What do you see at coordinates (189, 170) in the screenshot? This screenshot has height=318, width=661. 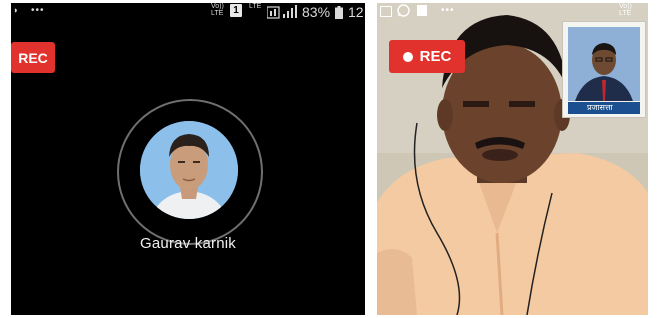 I see `caller-avatar` at bounding box center [189, 170].